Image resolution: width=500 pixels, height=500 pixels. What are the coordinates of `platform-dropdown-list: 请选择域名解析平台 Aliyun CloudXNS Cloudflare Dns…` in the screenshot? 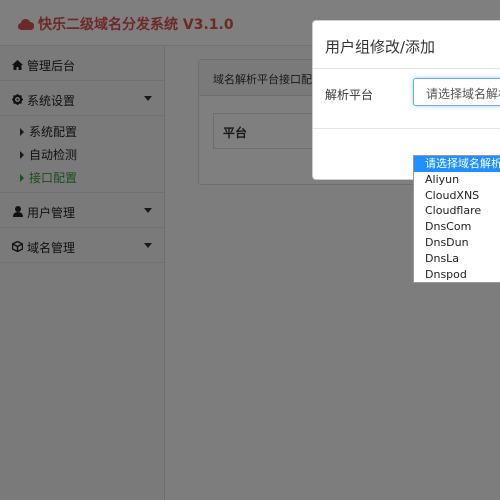 It's located at (456, 219).